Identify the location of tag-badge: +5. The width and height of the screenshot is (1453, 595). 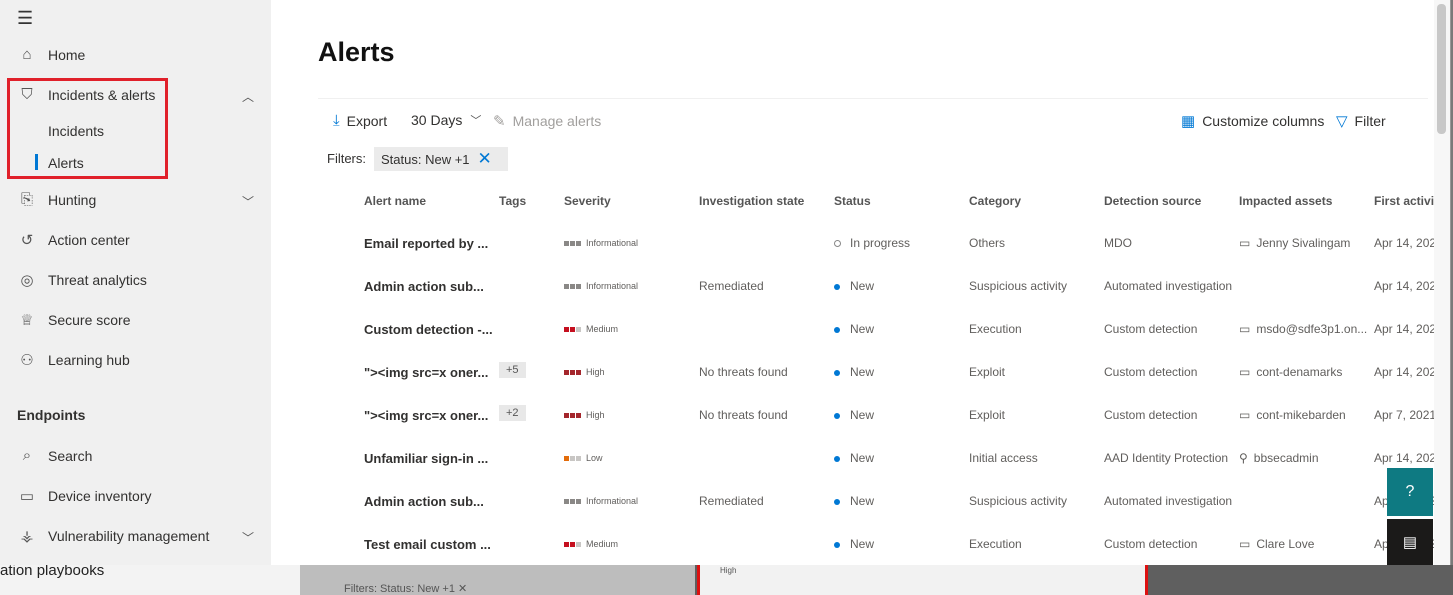
(512, 370).